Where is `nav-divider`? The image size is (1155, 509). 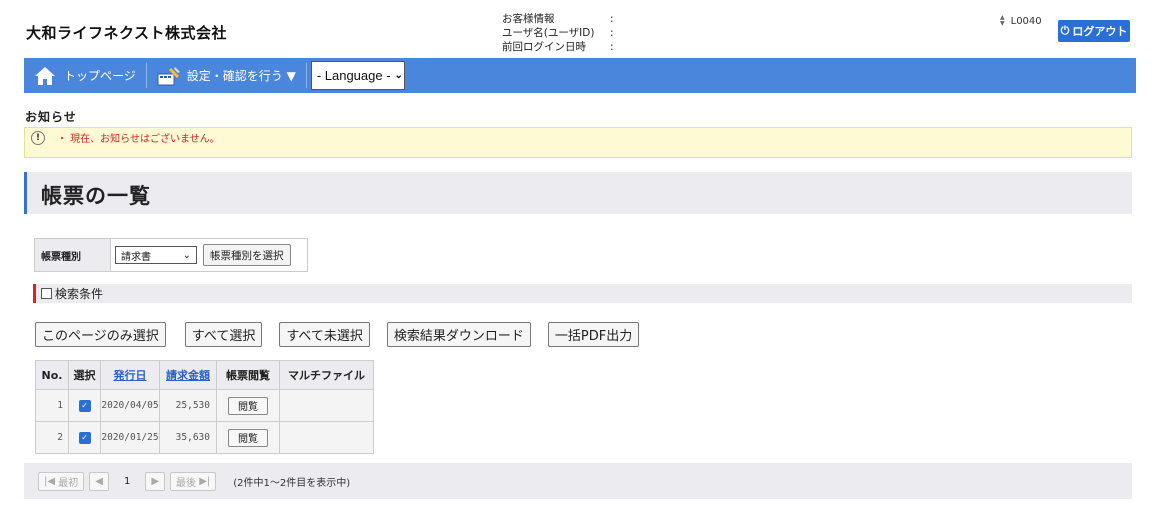 nav-divider is located at coordinates (306, 75).